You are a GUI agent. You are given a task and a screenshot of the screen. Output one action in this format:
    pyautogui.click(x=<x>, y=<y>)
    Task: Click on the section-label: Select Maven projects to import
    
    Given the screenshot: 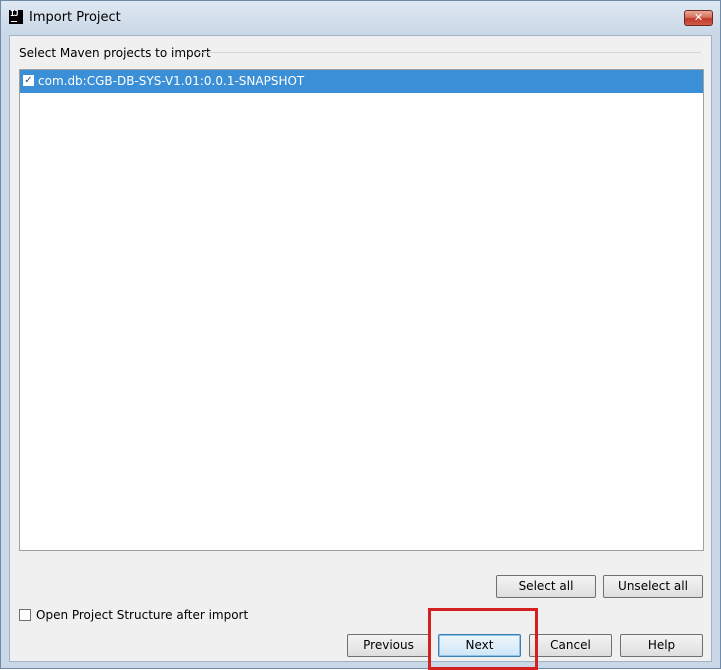 What is the action you would take?
    pyautogui.click(x=115, y=53)
    